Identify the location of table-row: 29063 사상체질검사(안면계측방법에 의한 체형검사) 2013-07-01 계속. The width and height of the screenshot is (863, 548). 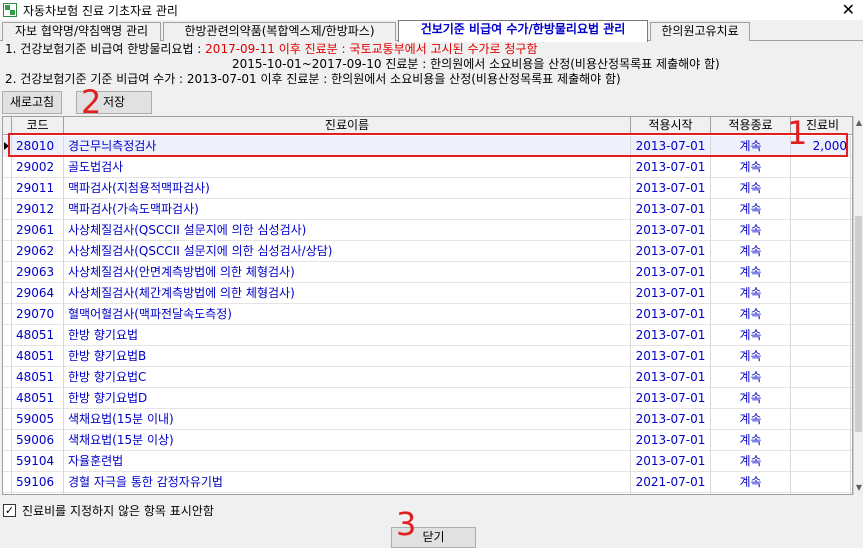
(427, 272).